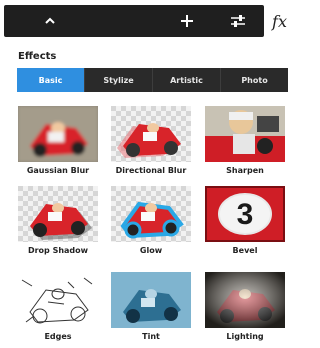  What do you see at coordinates (134, 21) in the screenshot?
I see `top-toolbar` at bounding box center [134, 21].